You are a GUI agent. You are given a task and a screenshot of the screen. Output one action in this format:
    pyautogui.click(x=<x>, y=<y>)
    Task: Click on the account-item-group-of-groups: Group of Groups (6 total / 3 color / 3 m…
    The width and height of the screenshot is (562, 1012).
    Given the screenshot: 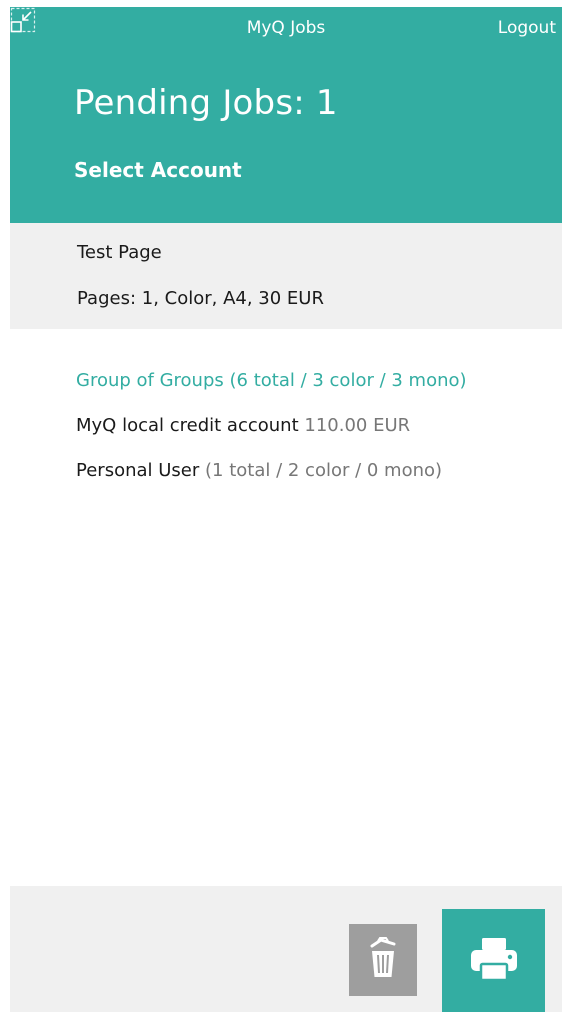 What is the action you would take?
    pyautogui.click(x=319, y=391)
    